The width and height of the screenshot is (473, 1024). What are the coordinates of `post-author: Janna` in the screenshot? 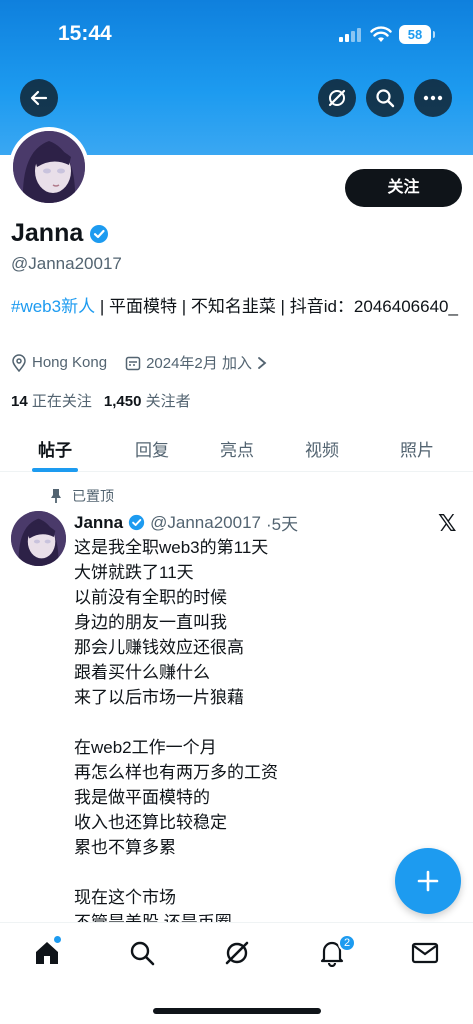 It's located at (98, 523).